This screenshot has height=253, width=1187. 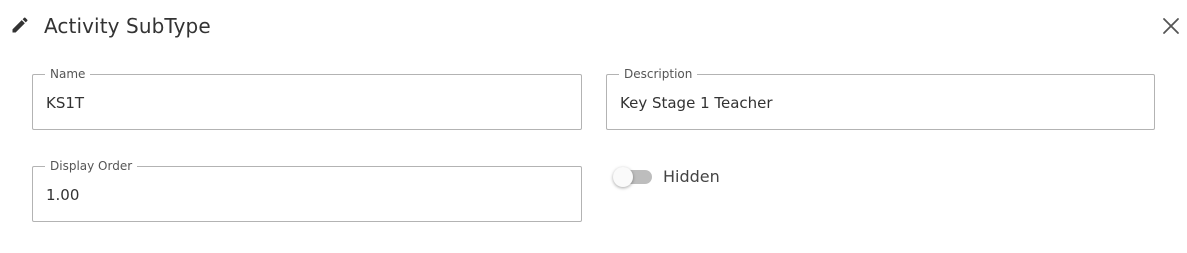 I want to click on name-field: Name KS1T, so click(x=307, y=98).